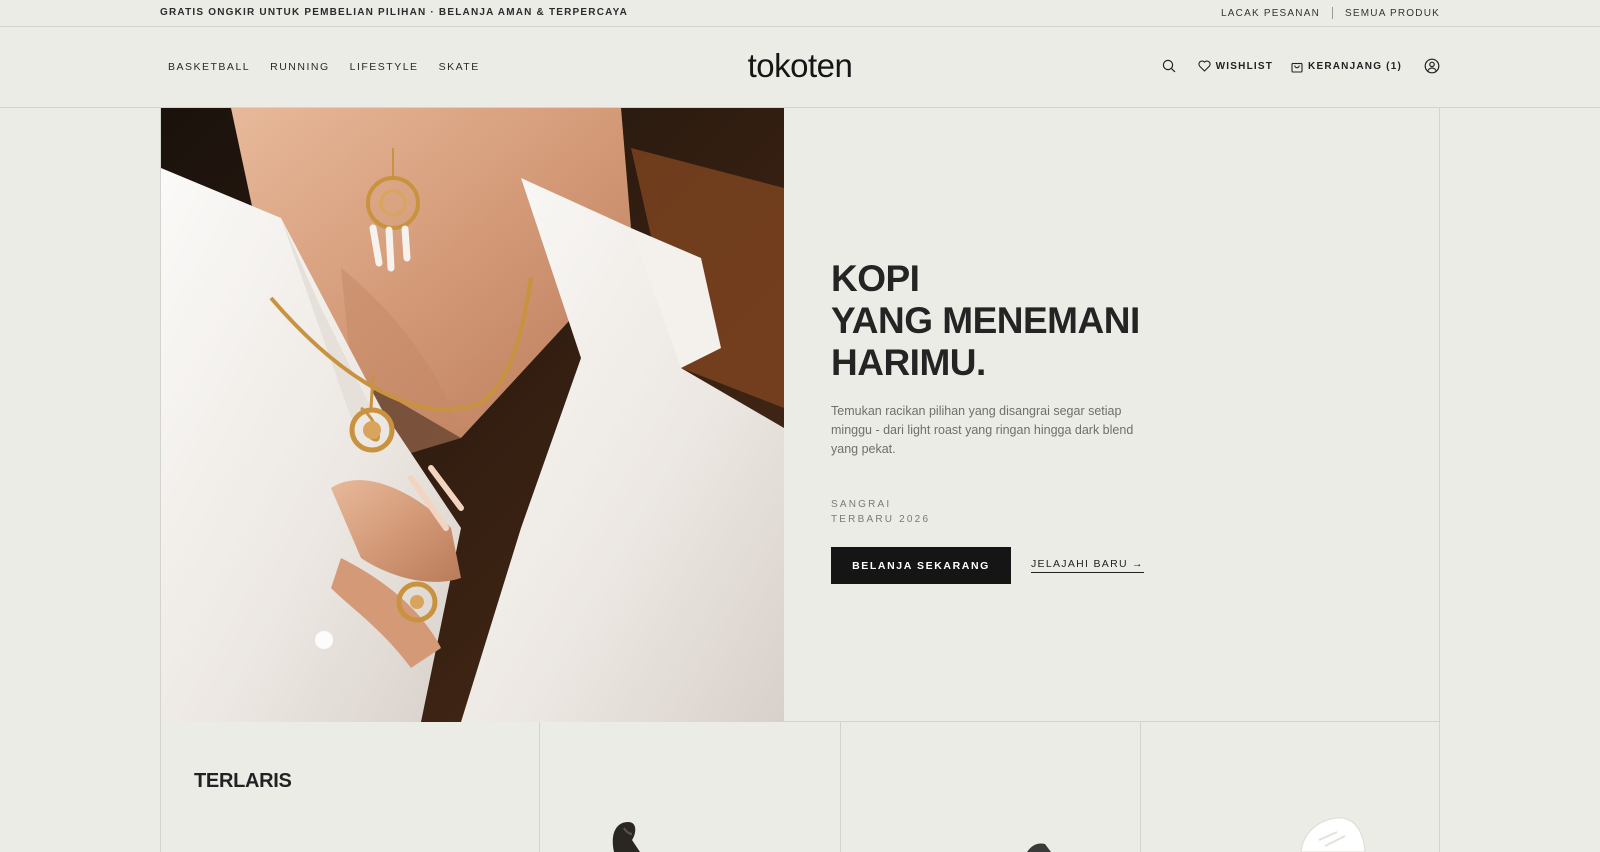  I want to click on shopping-bag-icon, so click(1297, 67).